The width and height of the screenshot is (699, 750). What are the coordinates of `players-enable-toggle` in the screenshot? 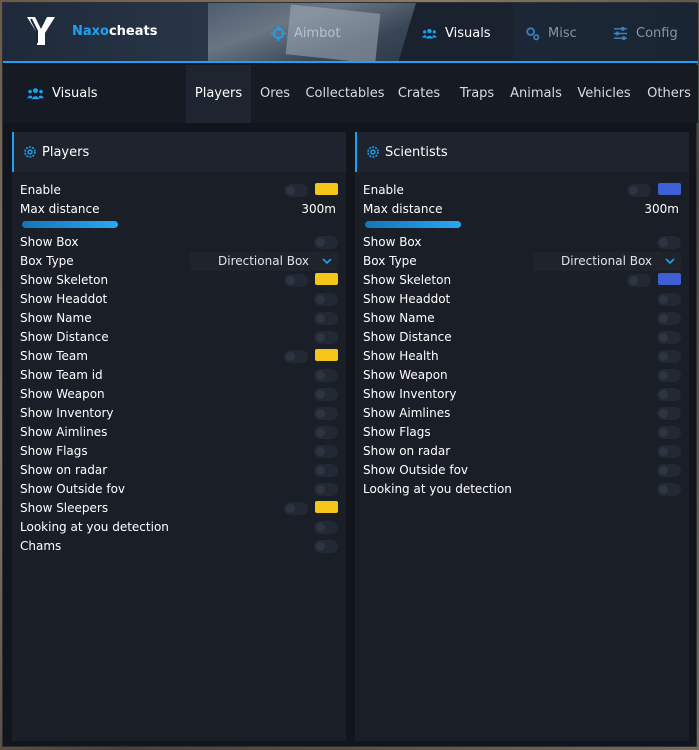 It's located at (296, 190).